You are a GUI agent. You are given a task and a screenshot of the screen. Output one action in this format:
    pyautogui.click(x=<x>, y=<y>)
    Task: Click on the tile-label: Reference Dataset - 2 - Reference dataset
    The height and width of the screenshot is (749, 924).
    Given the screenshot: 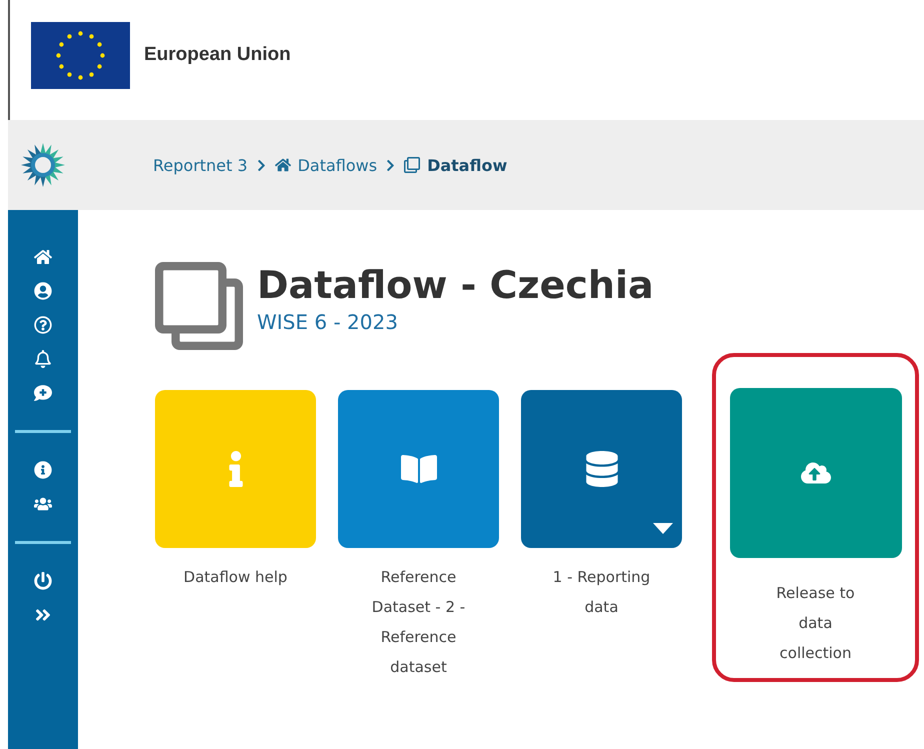 What is the action you would take?
    pyautogui.click(x=418, y=622)
    